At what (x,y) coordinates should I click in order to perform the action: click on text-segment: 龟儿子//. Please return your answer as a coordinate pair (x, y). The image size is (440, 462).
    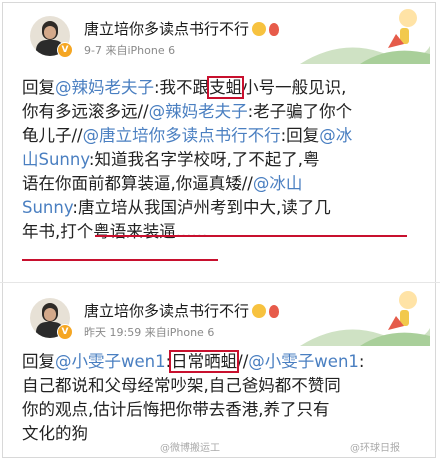
    Looking at the image, I should click on (52, 135).